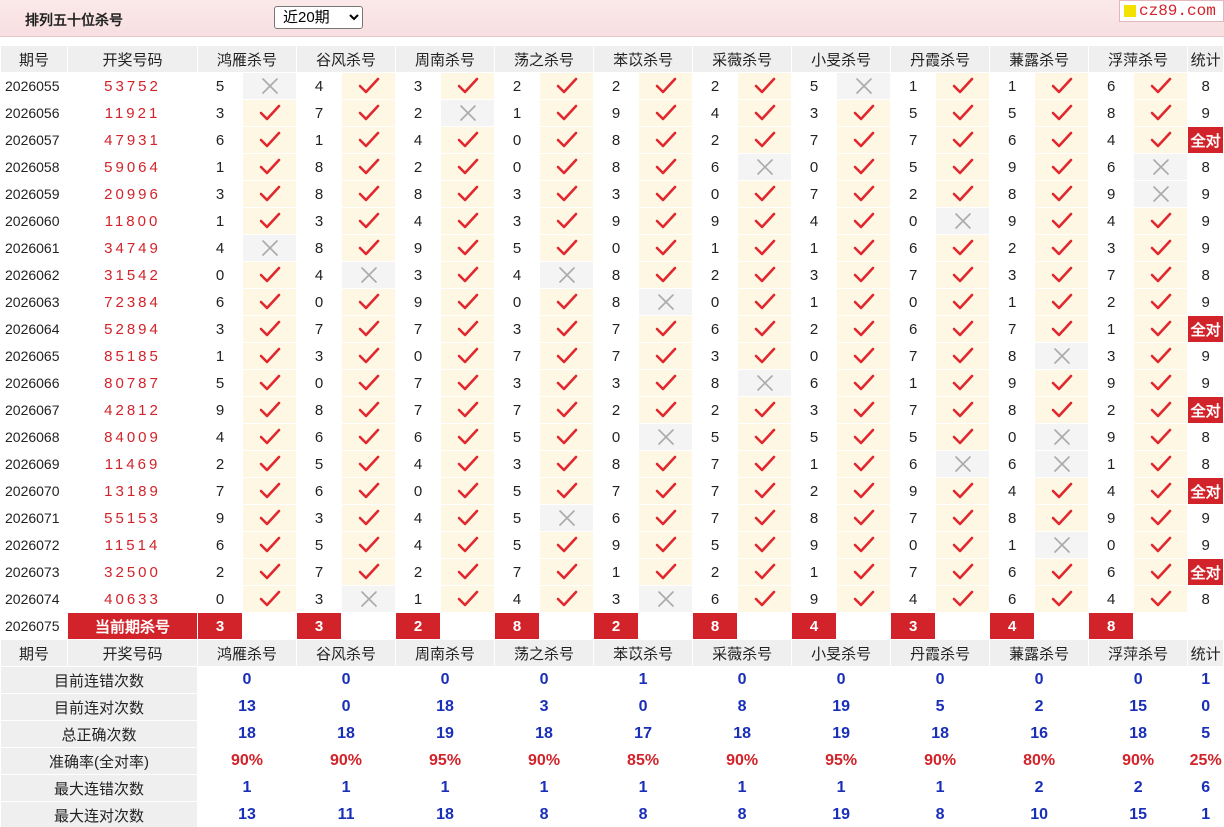  Describe the element at coordinates (742, 814) in the screenshot. I see `summary-value: 8` at that location.